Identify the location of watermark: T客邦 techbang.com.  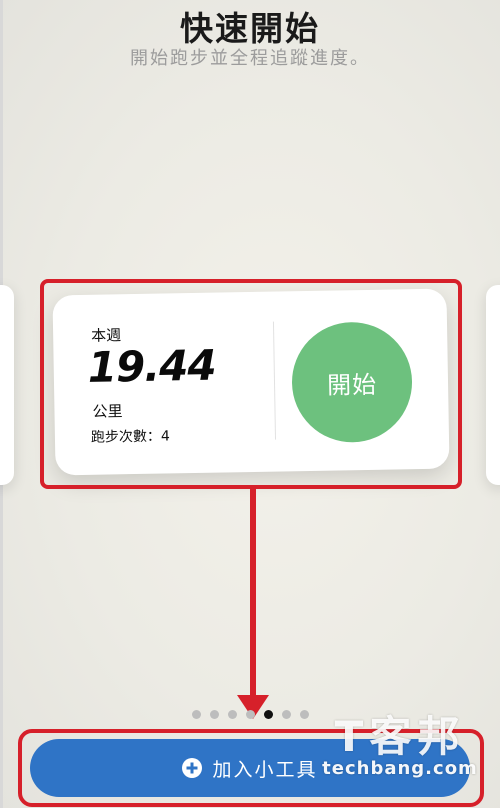
(400, 746).